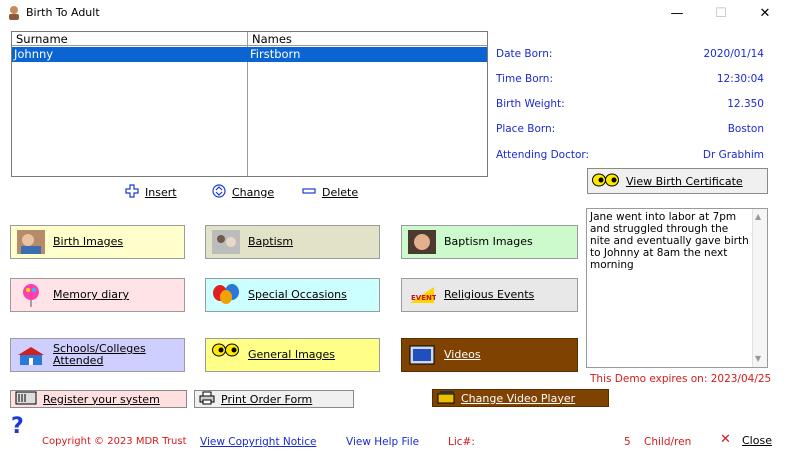  Describe the element at coordinates (758, 359) in the screenshot. I see `scroll-down-arrow-icon: ▼` at that location.